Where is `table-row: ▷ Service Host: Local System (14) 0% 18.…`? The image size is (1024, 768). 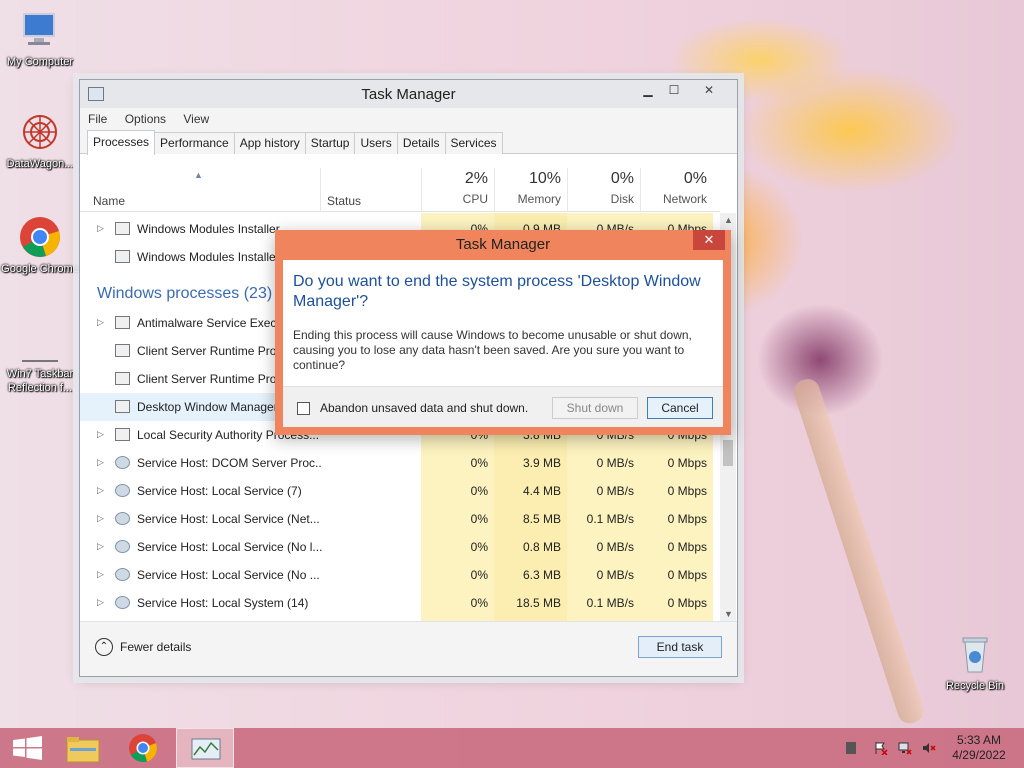 table-row: ▷ Service Host: Local System (14) 0% 18.… is located at coordinates (400, 603).